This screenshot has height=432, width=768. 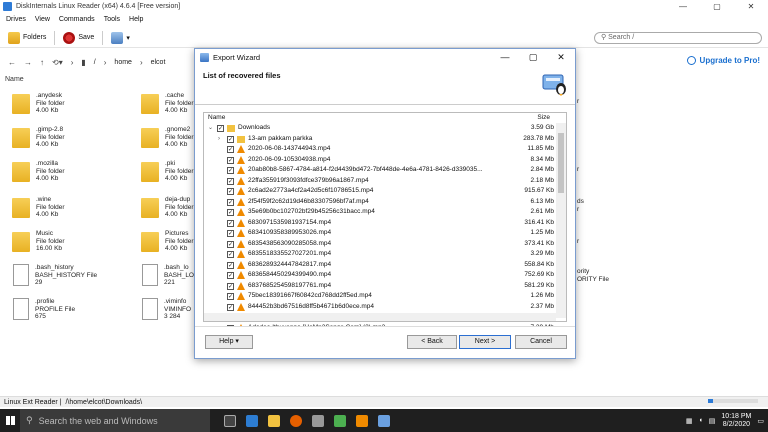 I want to click on menu-help: Help, so click(x=136, y=20).